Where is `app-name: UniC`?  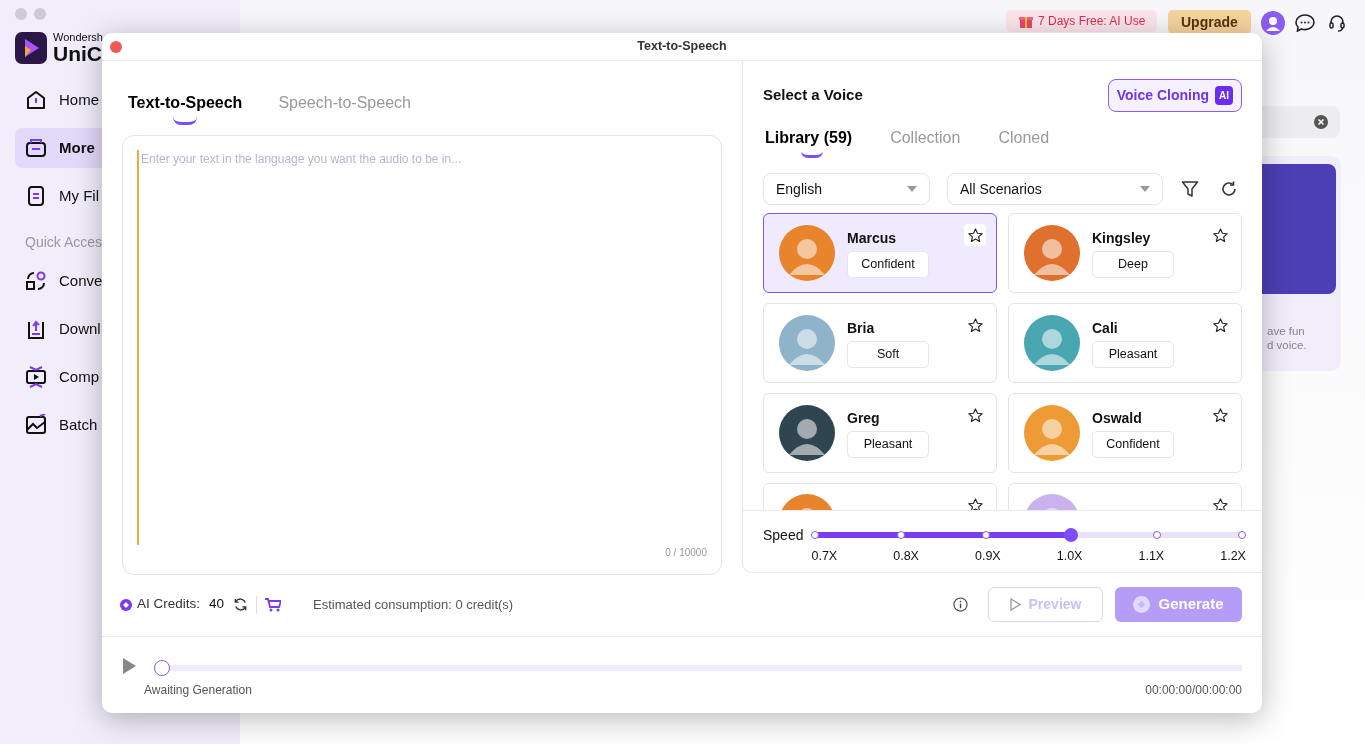 app-name: UniC is located at coordinates (78, 53).